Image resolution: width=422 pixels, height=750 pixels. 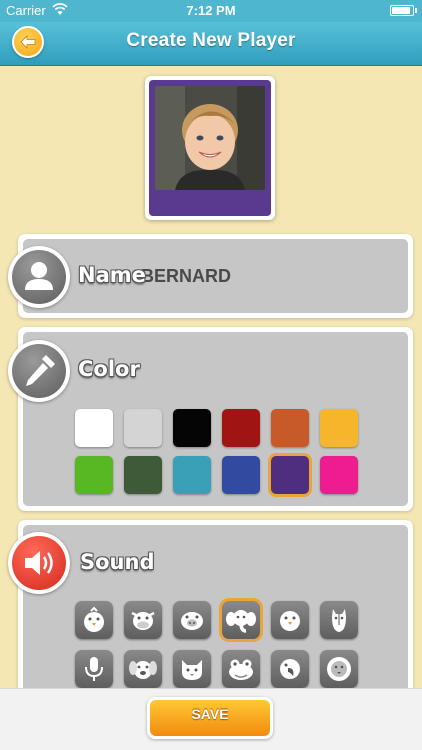 What do you see at coordinates (210, 138) in the screenshot?
I see `player-photo` at bounding box center [210, 138].